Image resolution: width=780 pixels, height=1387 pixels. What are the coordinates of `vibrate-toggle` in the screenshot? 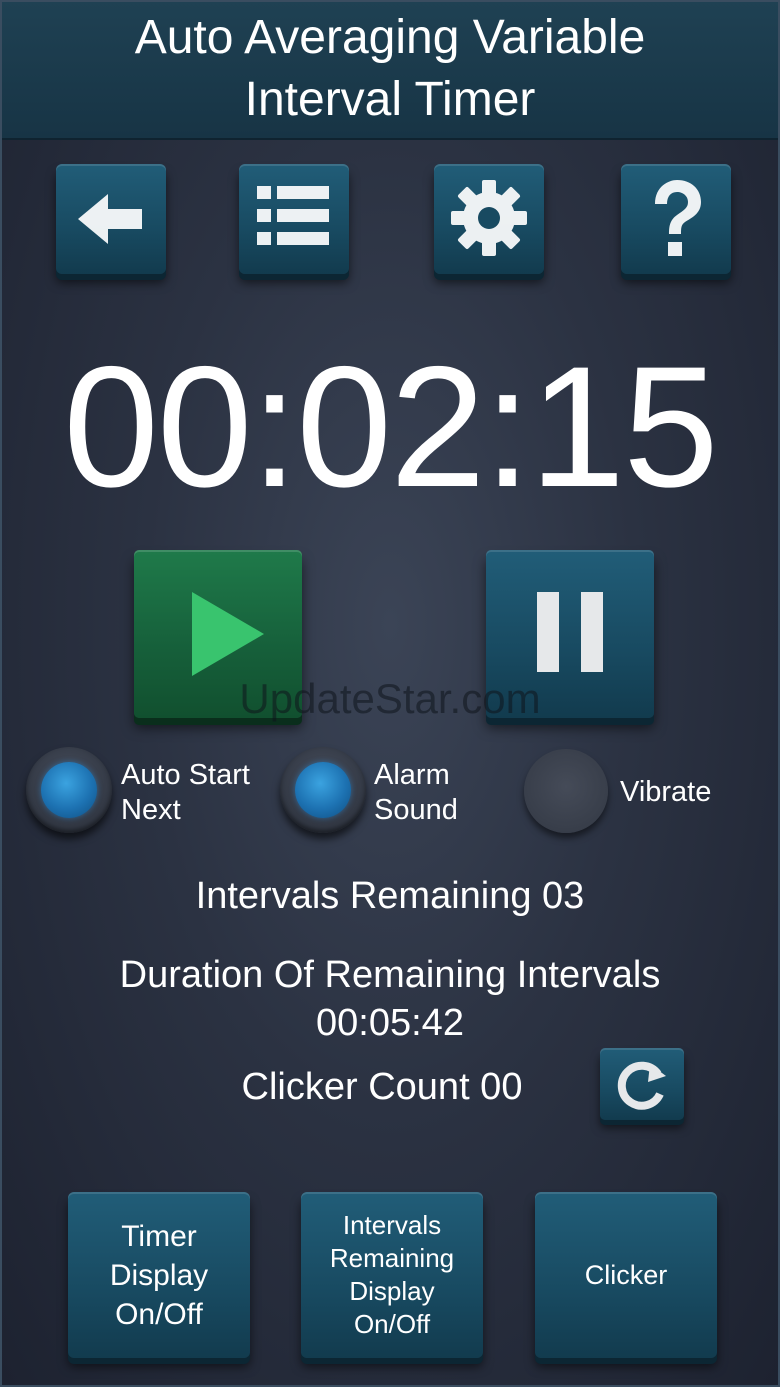 It's located at (566, 791).